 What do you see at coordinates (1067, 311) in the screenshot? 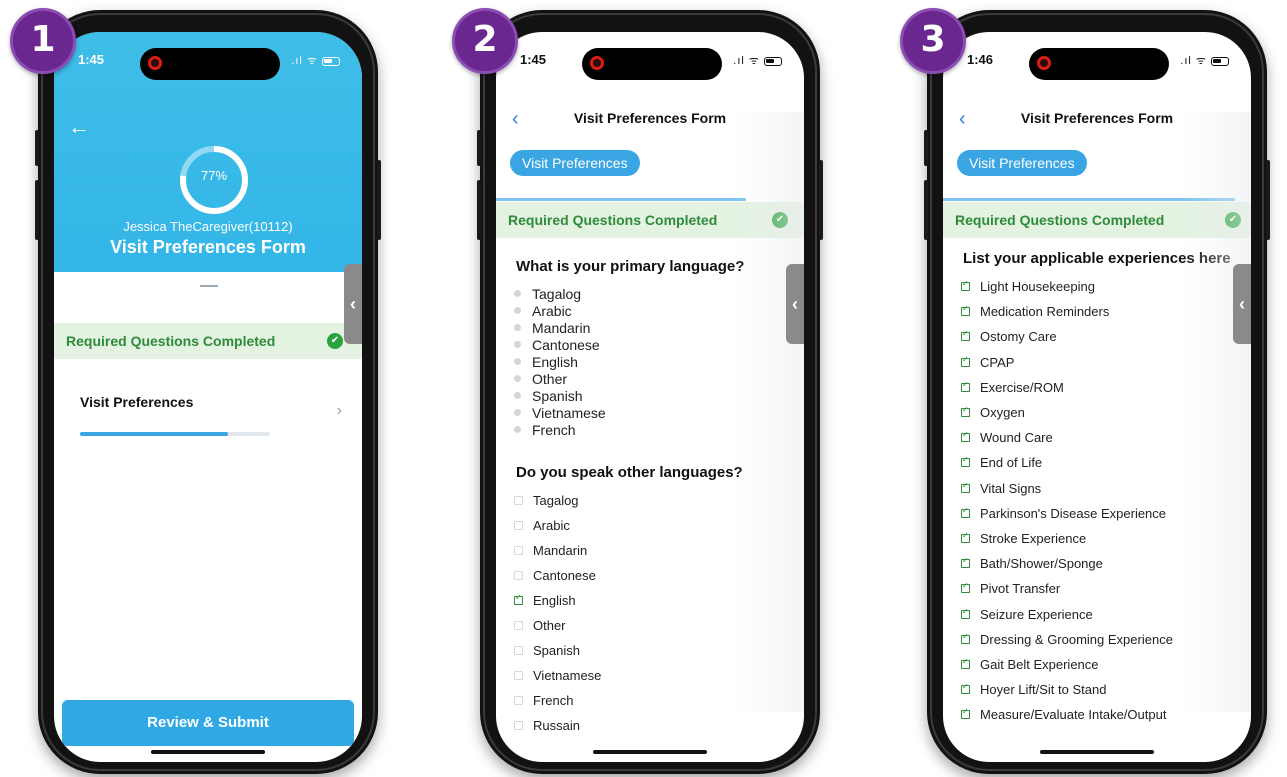
I see `checkbox-option: Medication Reminders` at bounding box center [1067, 311].